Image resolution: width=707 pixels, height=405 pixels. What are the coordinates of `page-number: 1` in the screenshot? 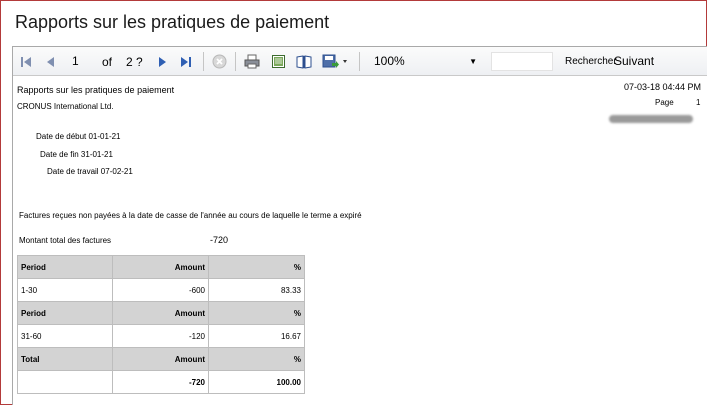 It's located at (698, 102).